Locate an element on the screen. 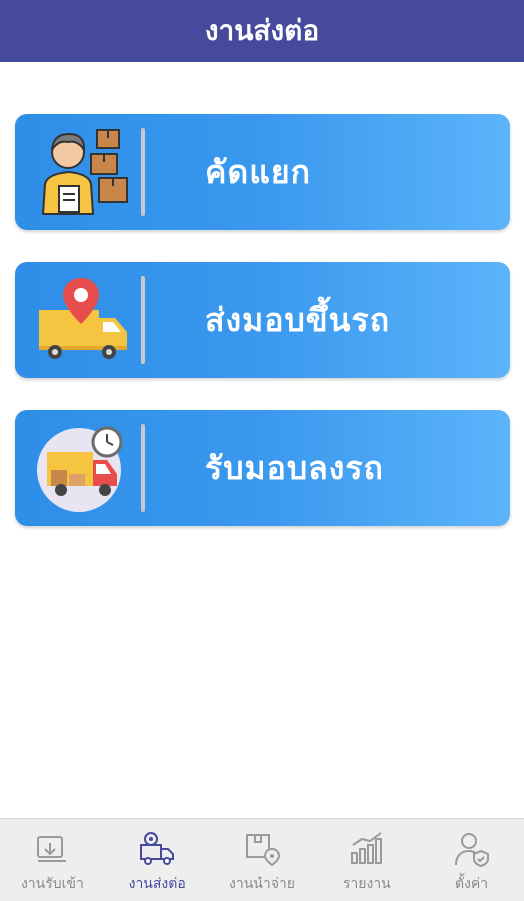  receive-unload-menu-card: รับมอบลงรถ is located at coordinates (262, 468).